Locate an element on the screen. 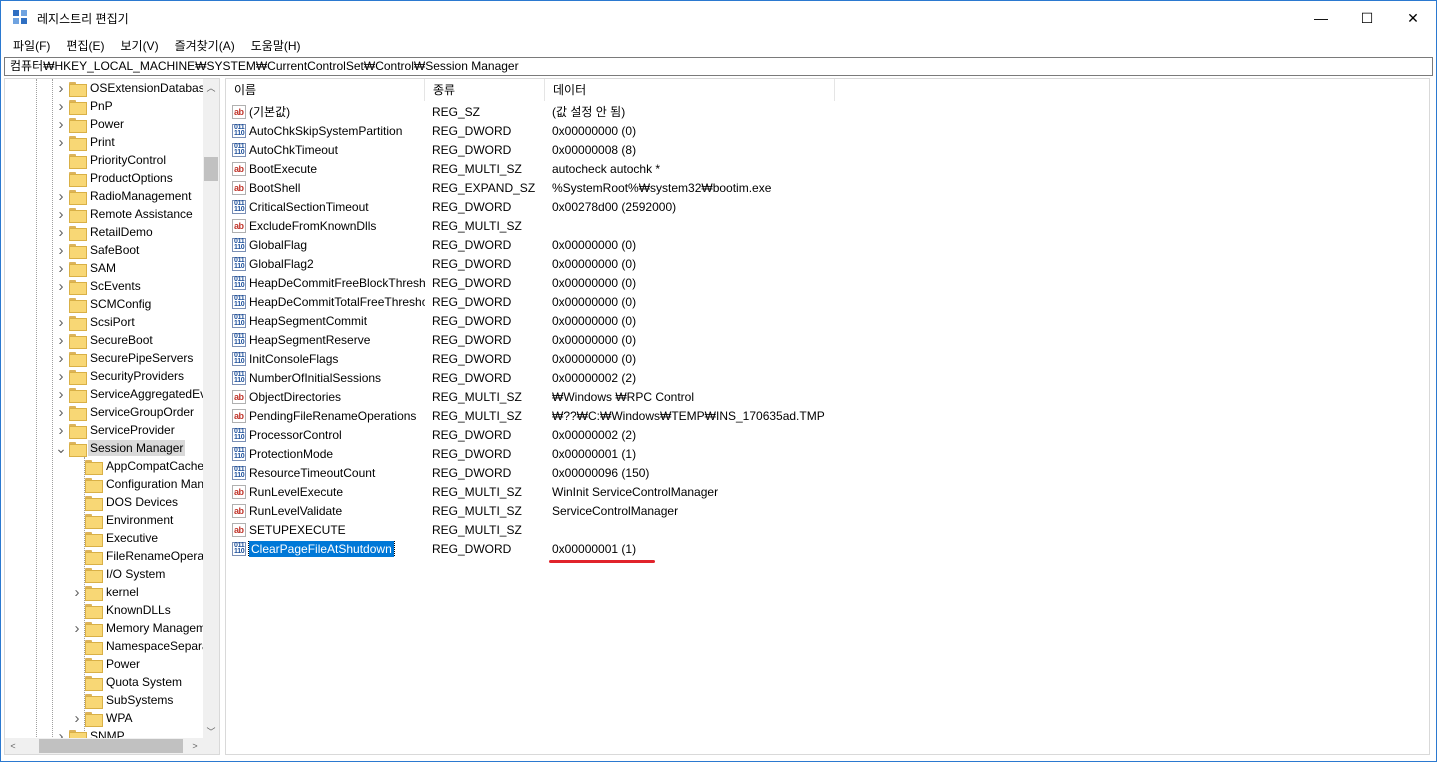 The width and height of the screenshot is (1437, 762). menu-file: 파일(F) is located at coordinates (31, 45).